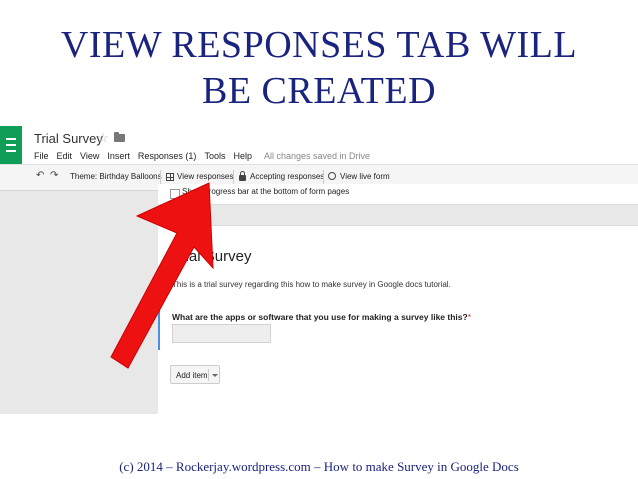 Image resolution: width=638 pixels, height=479 pixels. What do you see at coordinates (242, 156) in the screenshot?
I see `menu-help: Help` at bounding box center [242, 156].